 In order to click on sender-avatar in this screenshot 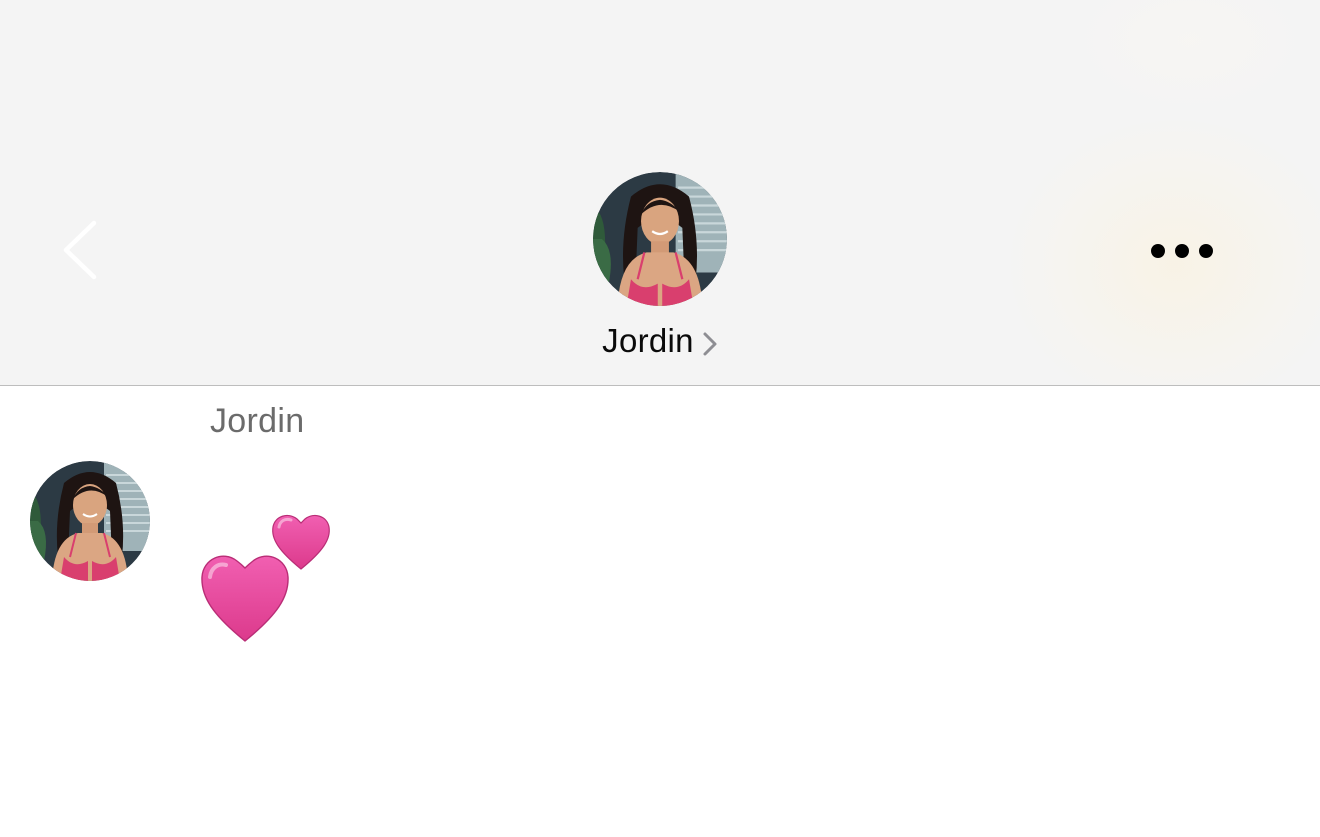, I will do `click(90, 521)`.